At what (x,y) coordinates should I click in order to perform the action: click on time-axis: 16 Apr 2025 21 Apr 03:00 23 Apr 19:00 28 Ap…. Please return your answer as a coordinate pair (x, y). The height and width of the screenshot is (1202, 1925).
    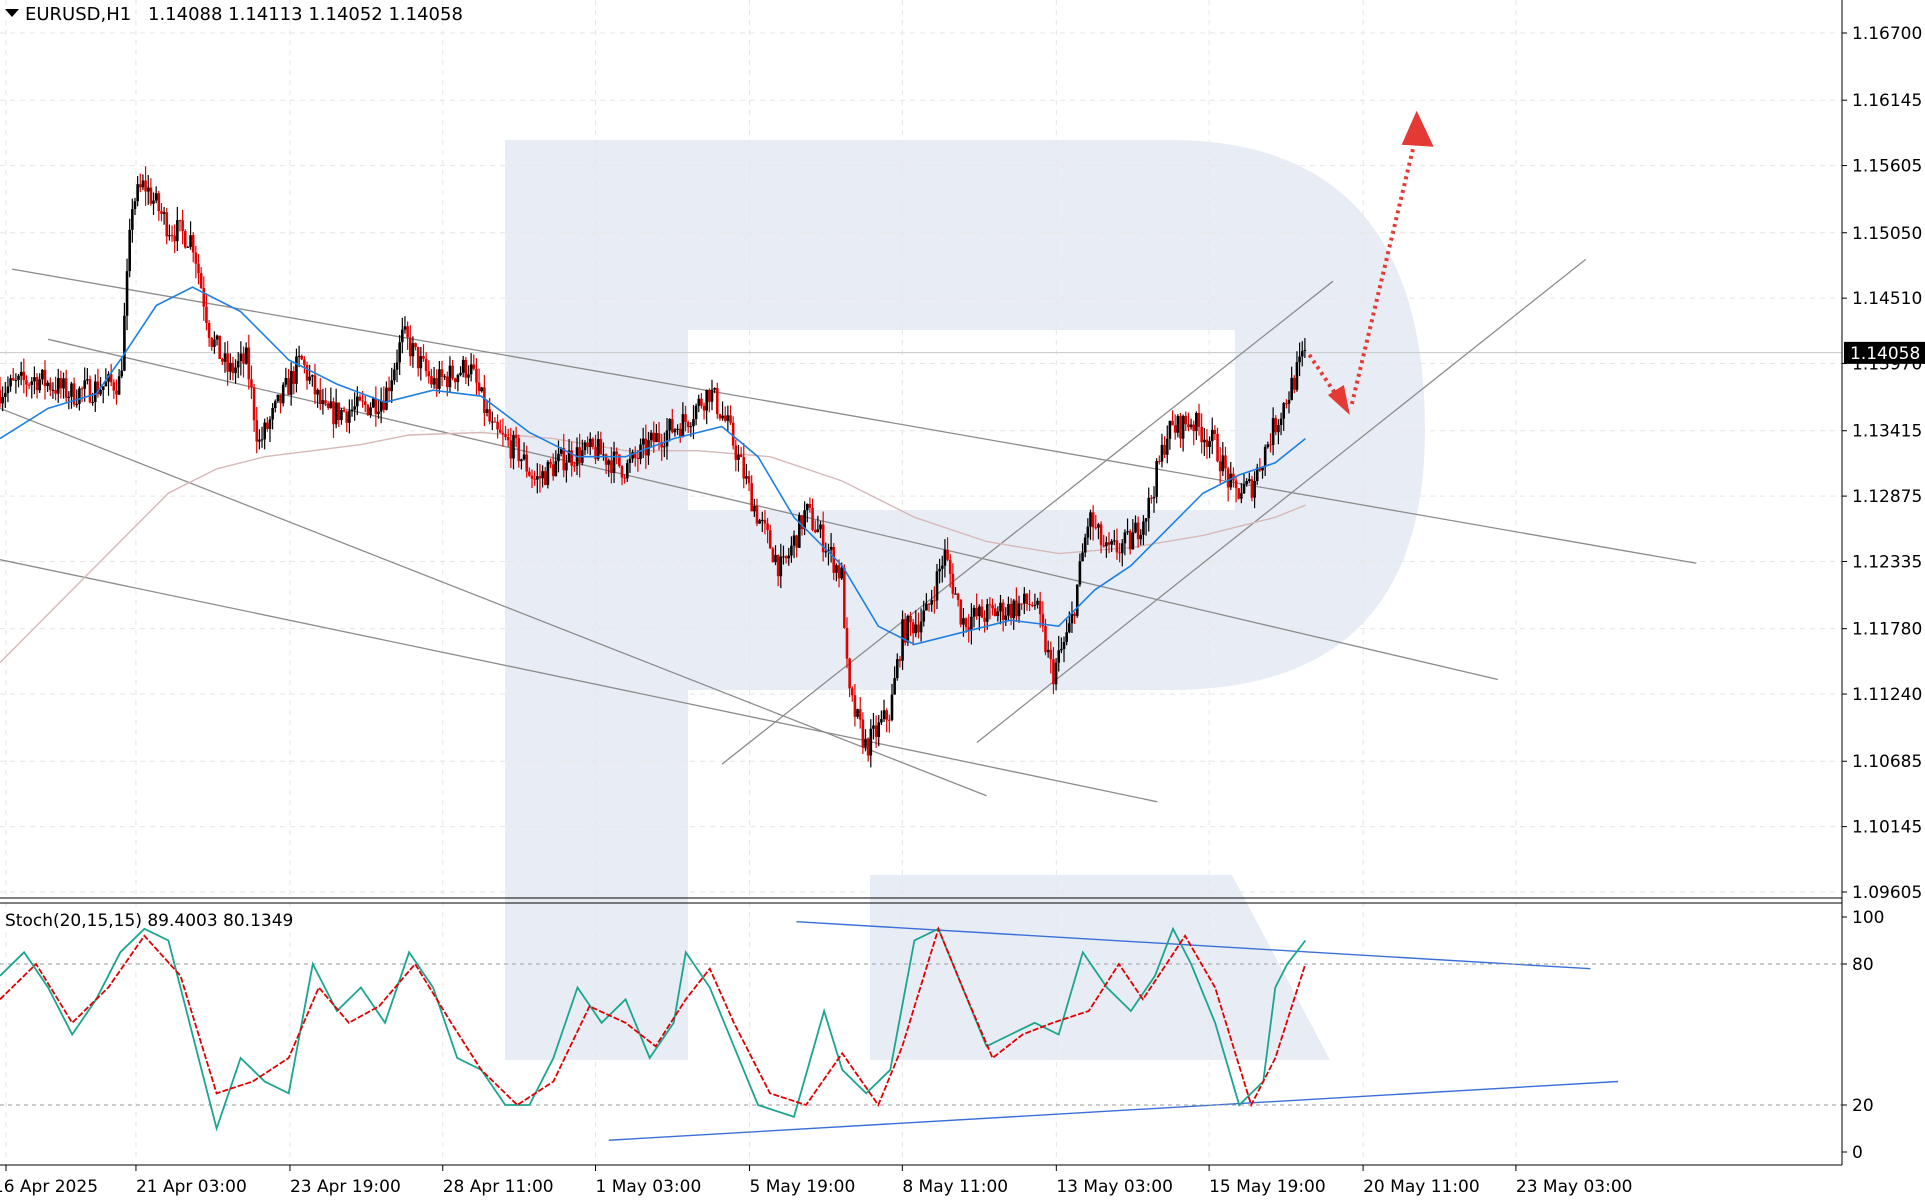
    Looking at the image, I should click on (816, 1181).